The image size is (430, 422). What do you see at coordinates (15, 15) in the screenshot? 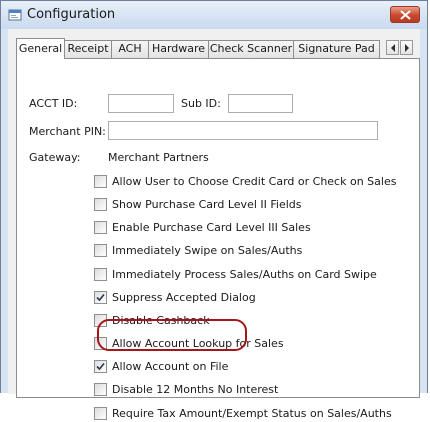
I see `app-window-icon` at bounding box center [15, 15].